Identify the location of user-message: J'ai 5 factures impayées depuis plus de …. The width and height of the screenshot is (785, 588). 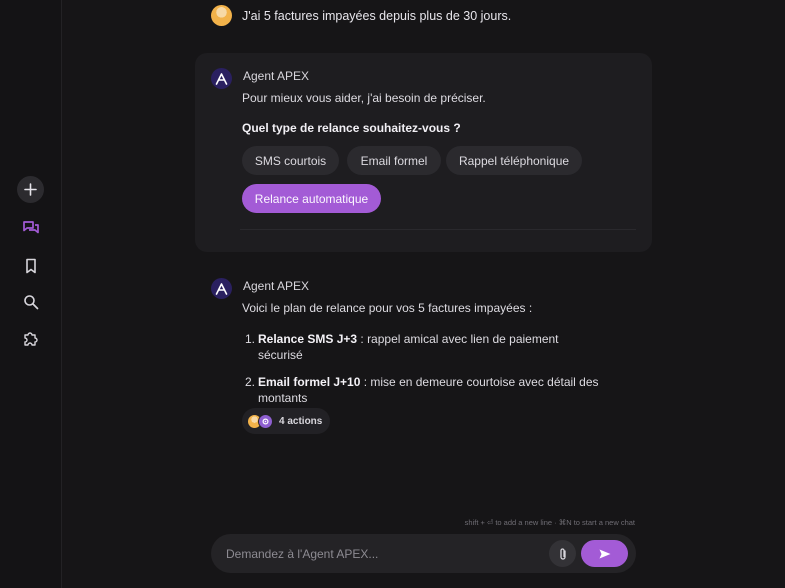
(361, 15).